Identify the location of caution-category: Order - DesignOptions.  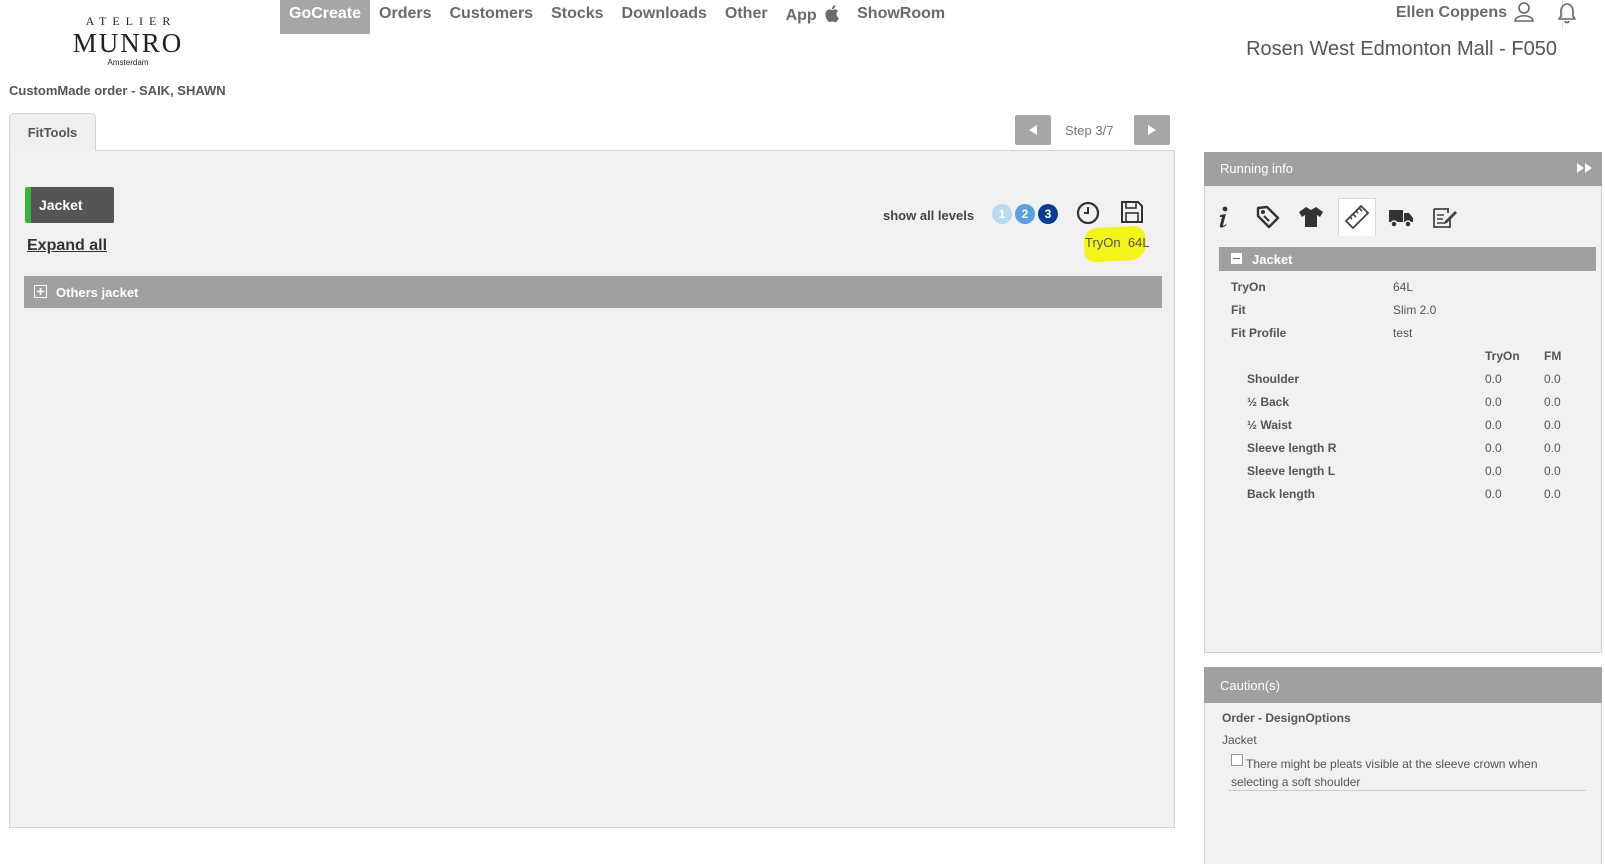
(1286, 718).